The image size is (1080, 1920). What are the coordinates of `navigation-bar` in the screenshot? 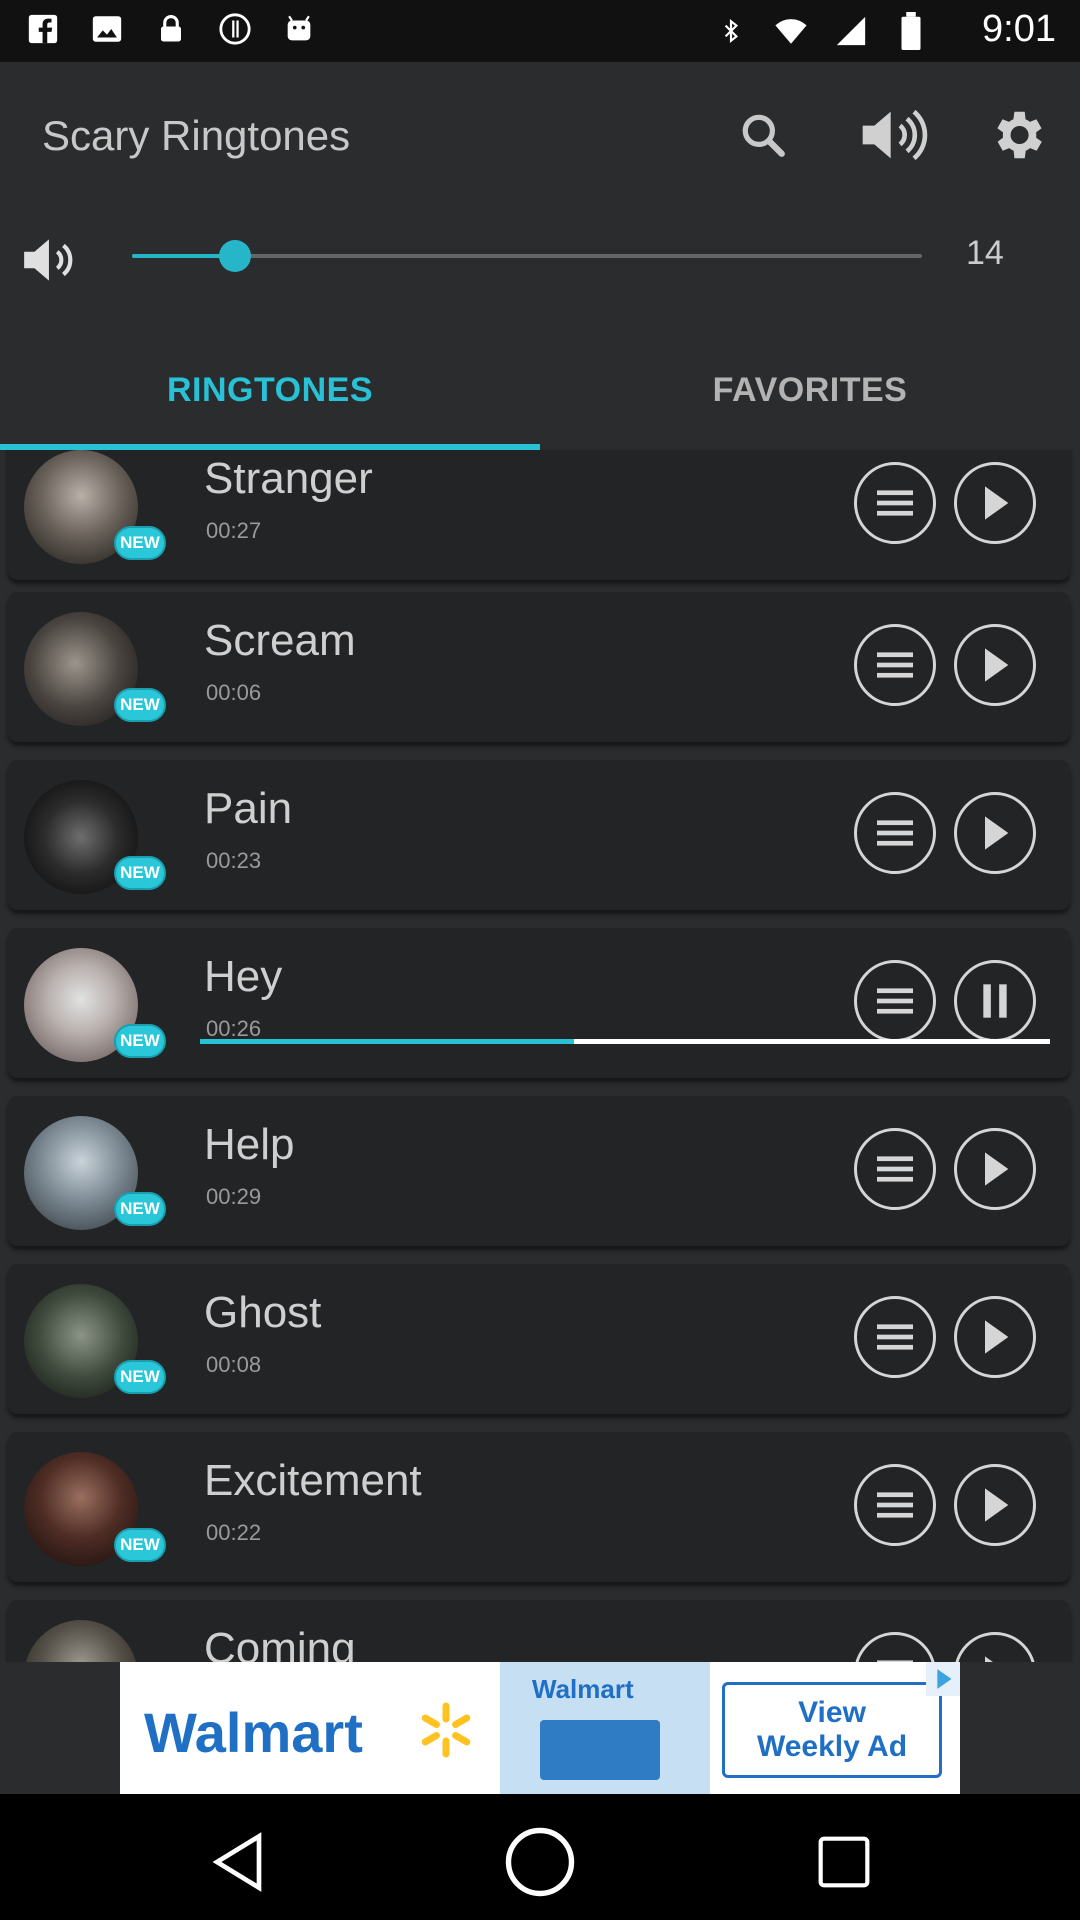 It's located at (540, 1857).